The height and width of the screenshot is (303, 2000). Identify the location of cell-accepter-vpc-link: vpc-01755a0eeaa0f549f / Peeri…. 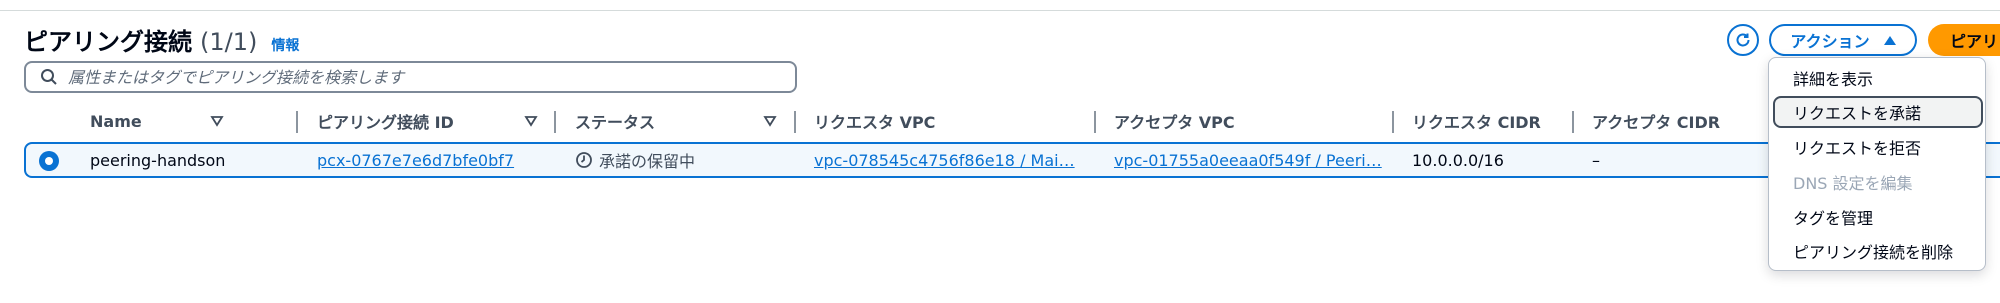
(1248, 160).